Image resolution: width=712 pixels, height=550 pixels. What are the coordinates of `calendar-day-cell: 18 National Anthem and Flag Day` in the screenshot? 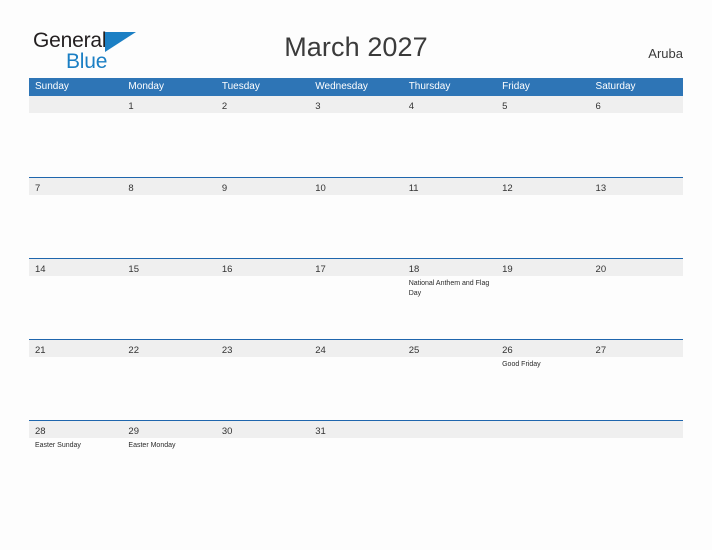 It's located at (449, 299).